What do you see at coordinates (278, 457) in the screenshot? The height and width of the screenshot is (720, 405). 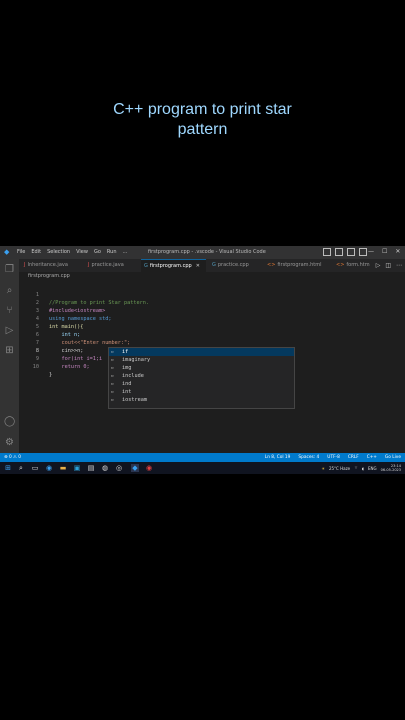 I see `cursor-position: Ln 8, Col 19` at bounding box center [278, 457].